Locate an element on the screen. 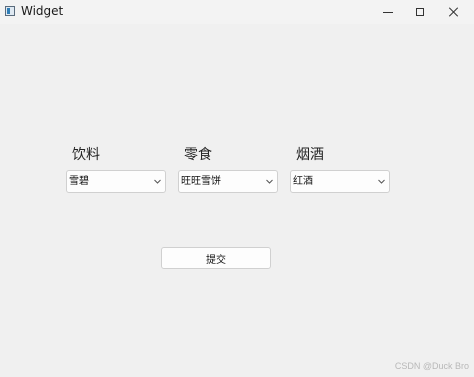 This screenshot has width=474, height=377. tobacco-alcohol-combobox-value: 红酒 is located at coordinates (303, 181).